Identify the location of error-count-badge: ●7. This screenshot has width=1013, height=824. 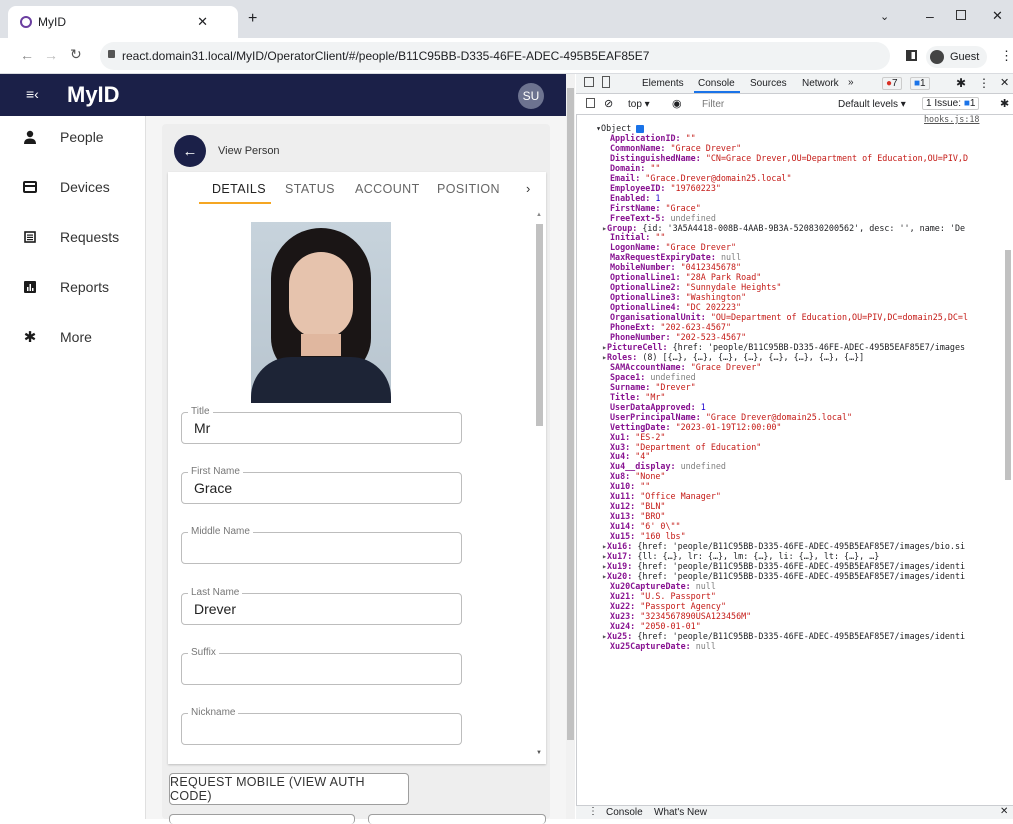
(892, 83).